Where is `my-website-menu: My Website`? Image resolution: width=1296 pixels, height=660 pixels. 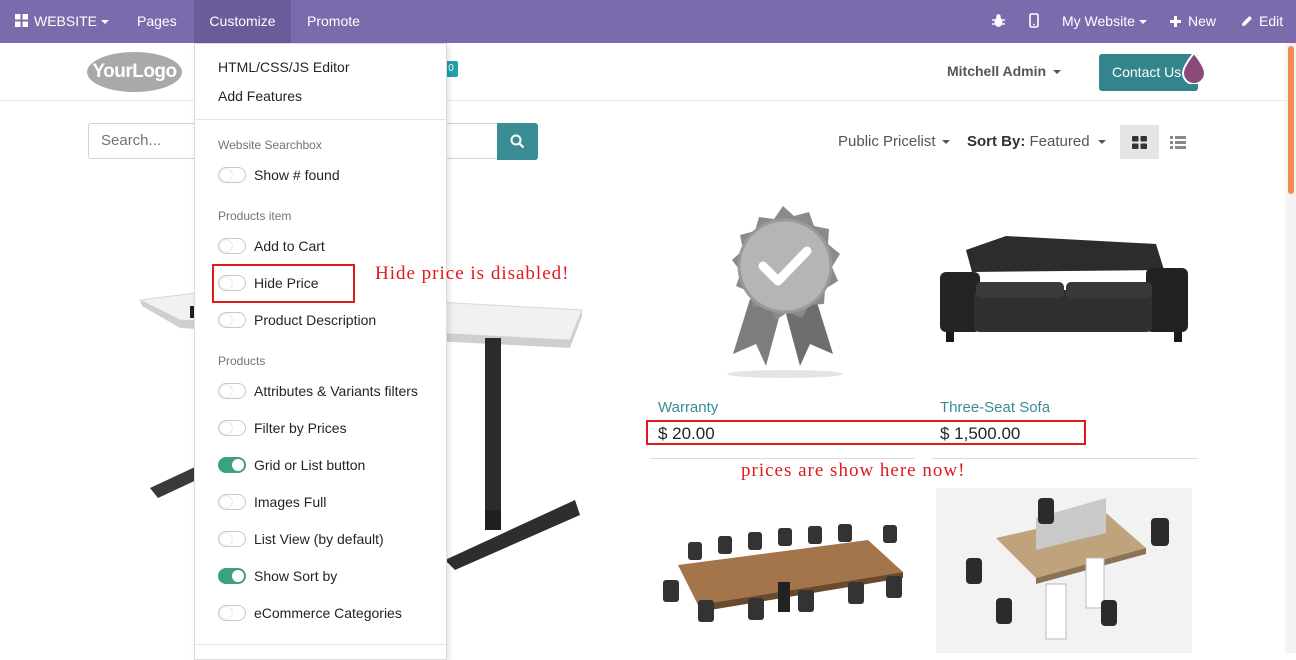
my-website-menu: My Website is located at coordinates (1104, 21).